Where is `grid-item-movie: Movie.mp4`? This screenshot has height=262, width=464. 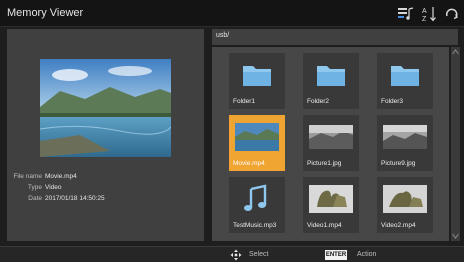
grid-item-movie: Movie.mp4 is located at coordinates (257, 143).